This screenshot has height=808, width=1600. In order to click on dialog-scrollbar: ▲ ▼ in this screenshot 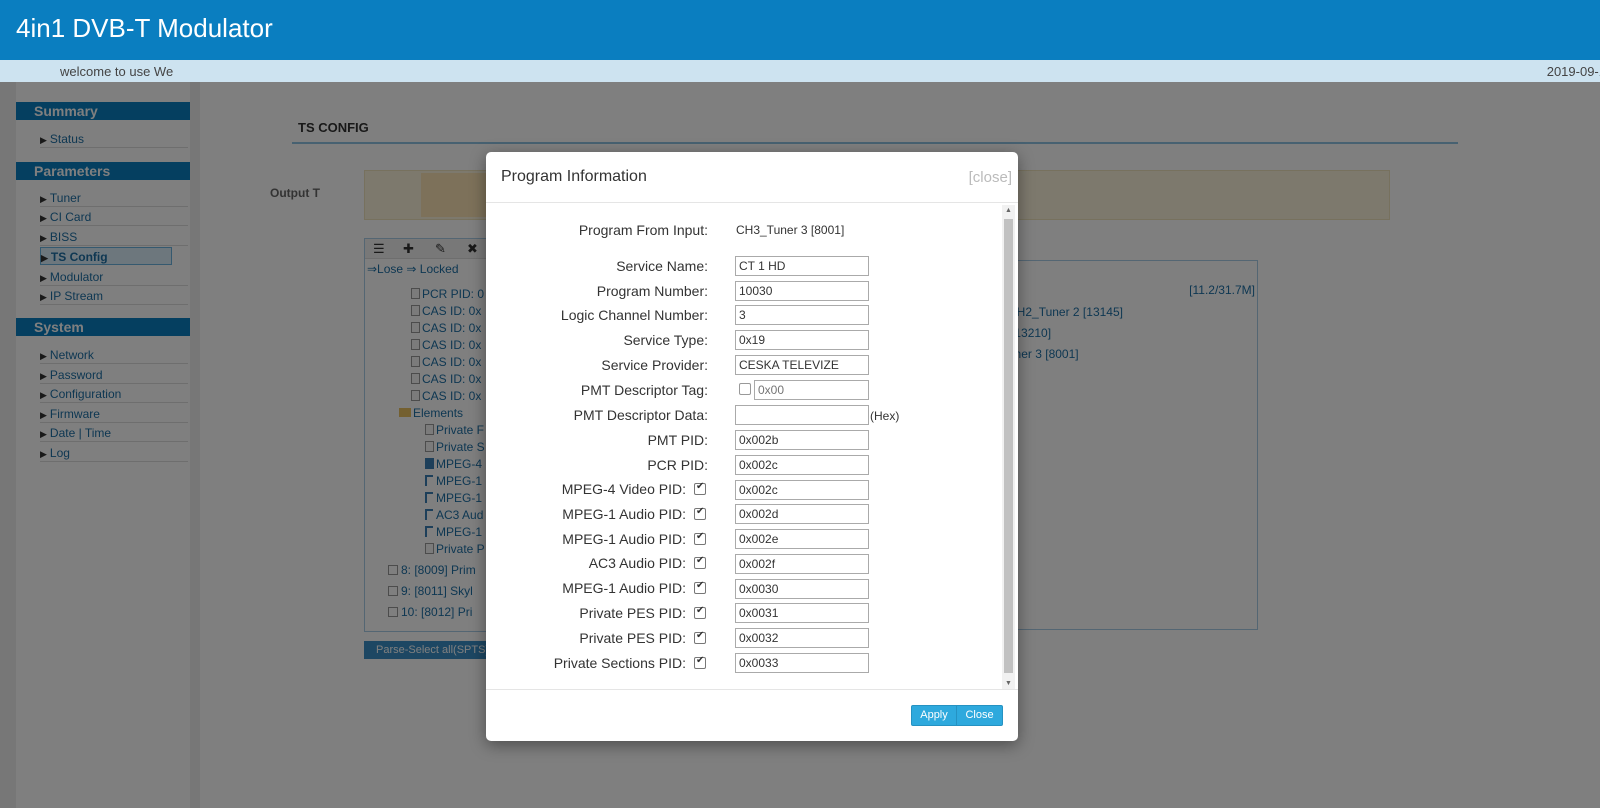, I will do `click(1008, 447)`.